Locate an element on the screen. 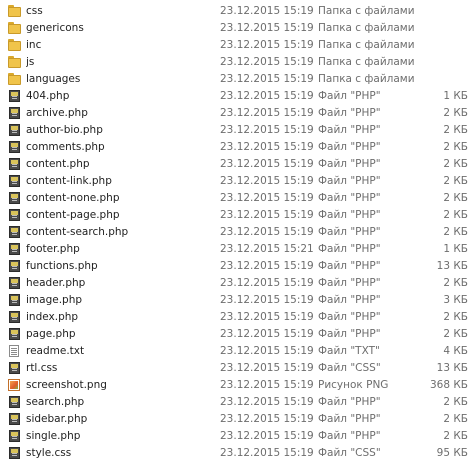 The width and height of the screenshot is (474, 474). file-row: 404.php 23.12.2015 15:19 Файл "PHP" 1 КБ is located at coordinates (237, 96).